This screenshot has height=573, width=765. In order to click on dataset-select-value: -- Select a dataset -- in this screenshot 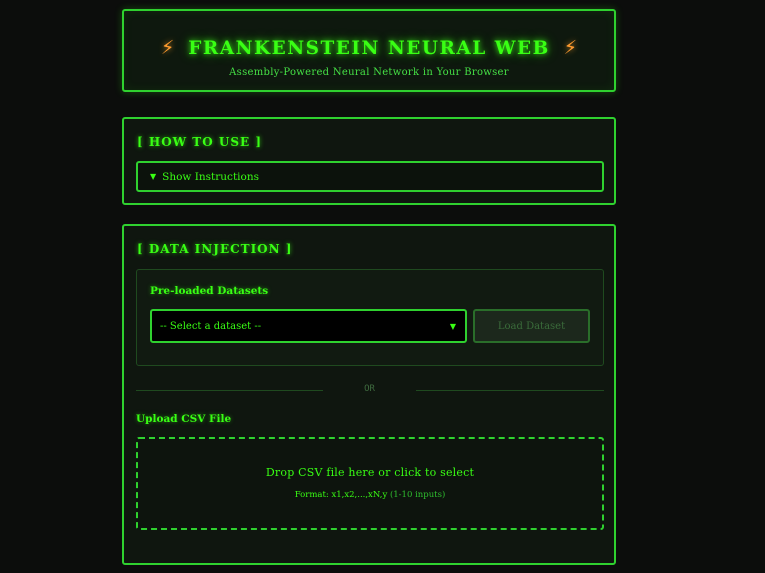, I will do `click(211, 326)`.